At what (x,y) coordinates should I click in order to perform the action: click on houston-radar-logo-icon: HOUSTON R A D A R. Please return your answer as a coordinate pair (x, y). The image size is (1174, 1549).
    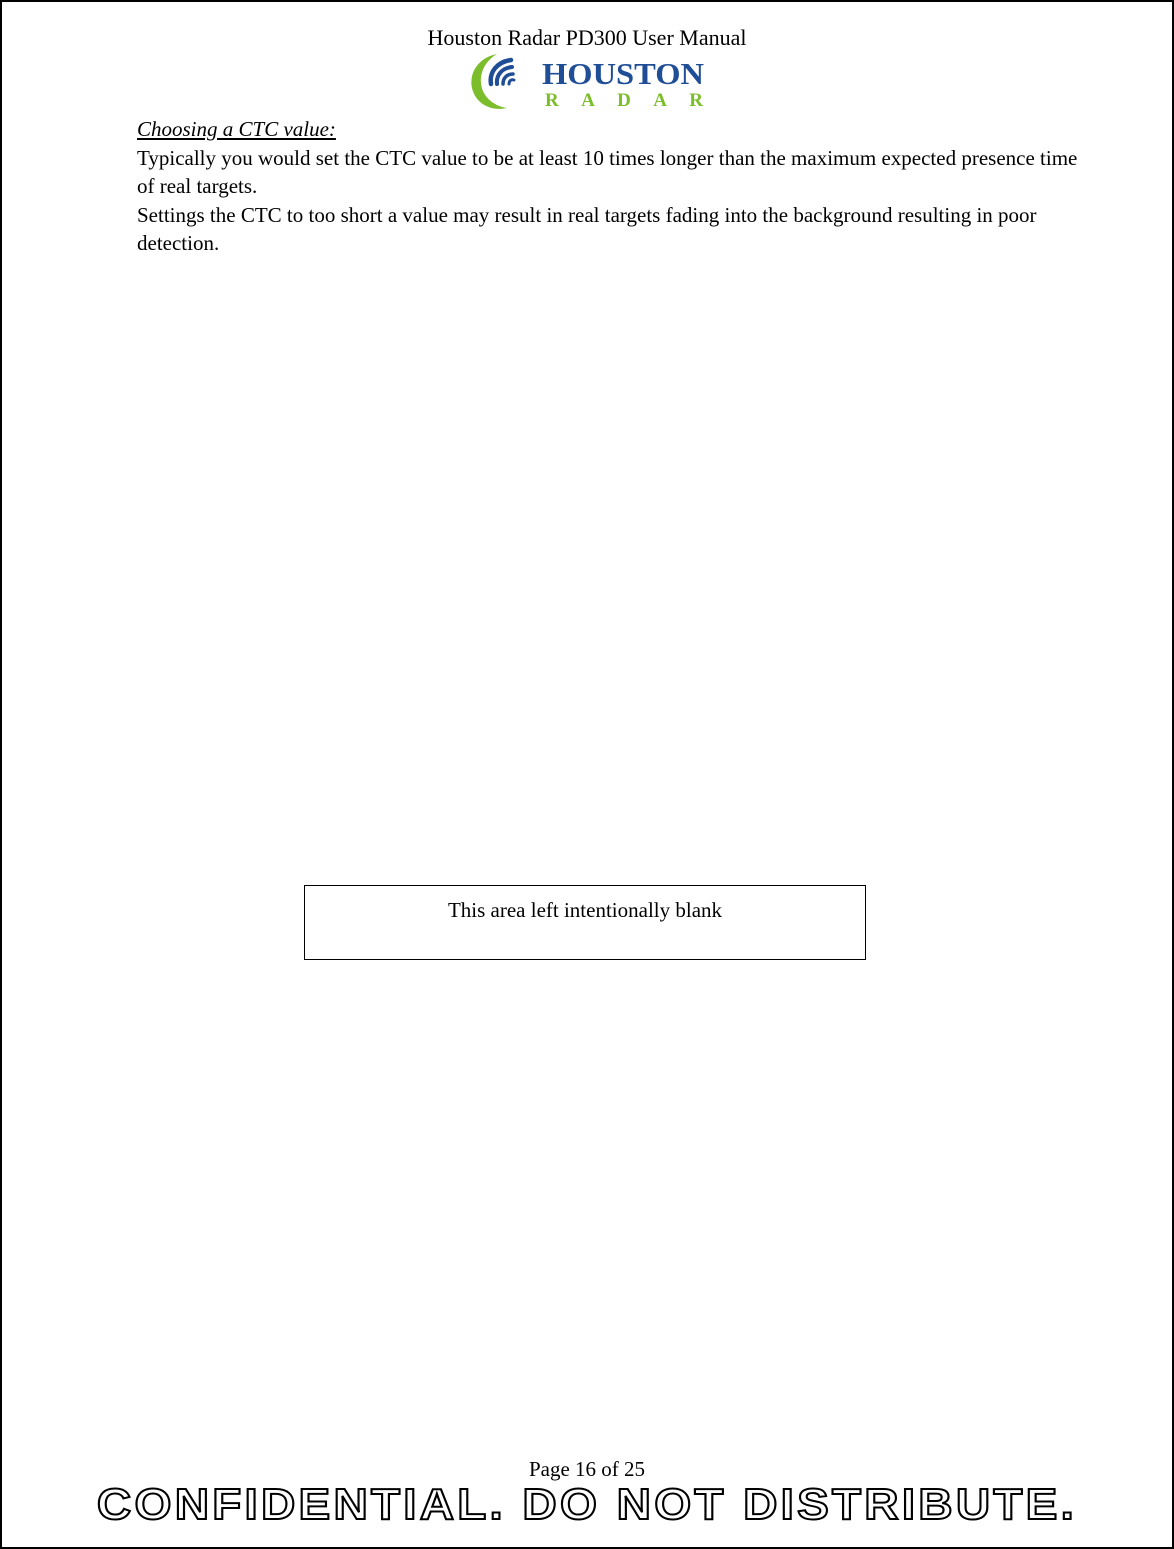
    Looking at the image, I should click on (587, 82).